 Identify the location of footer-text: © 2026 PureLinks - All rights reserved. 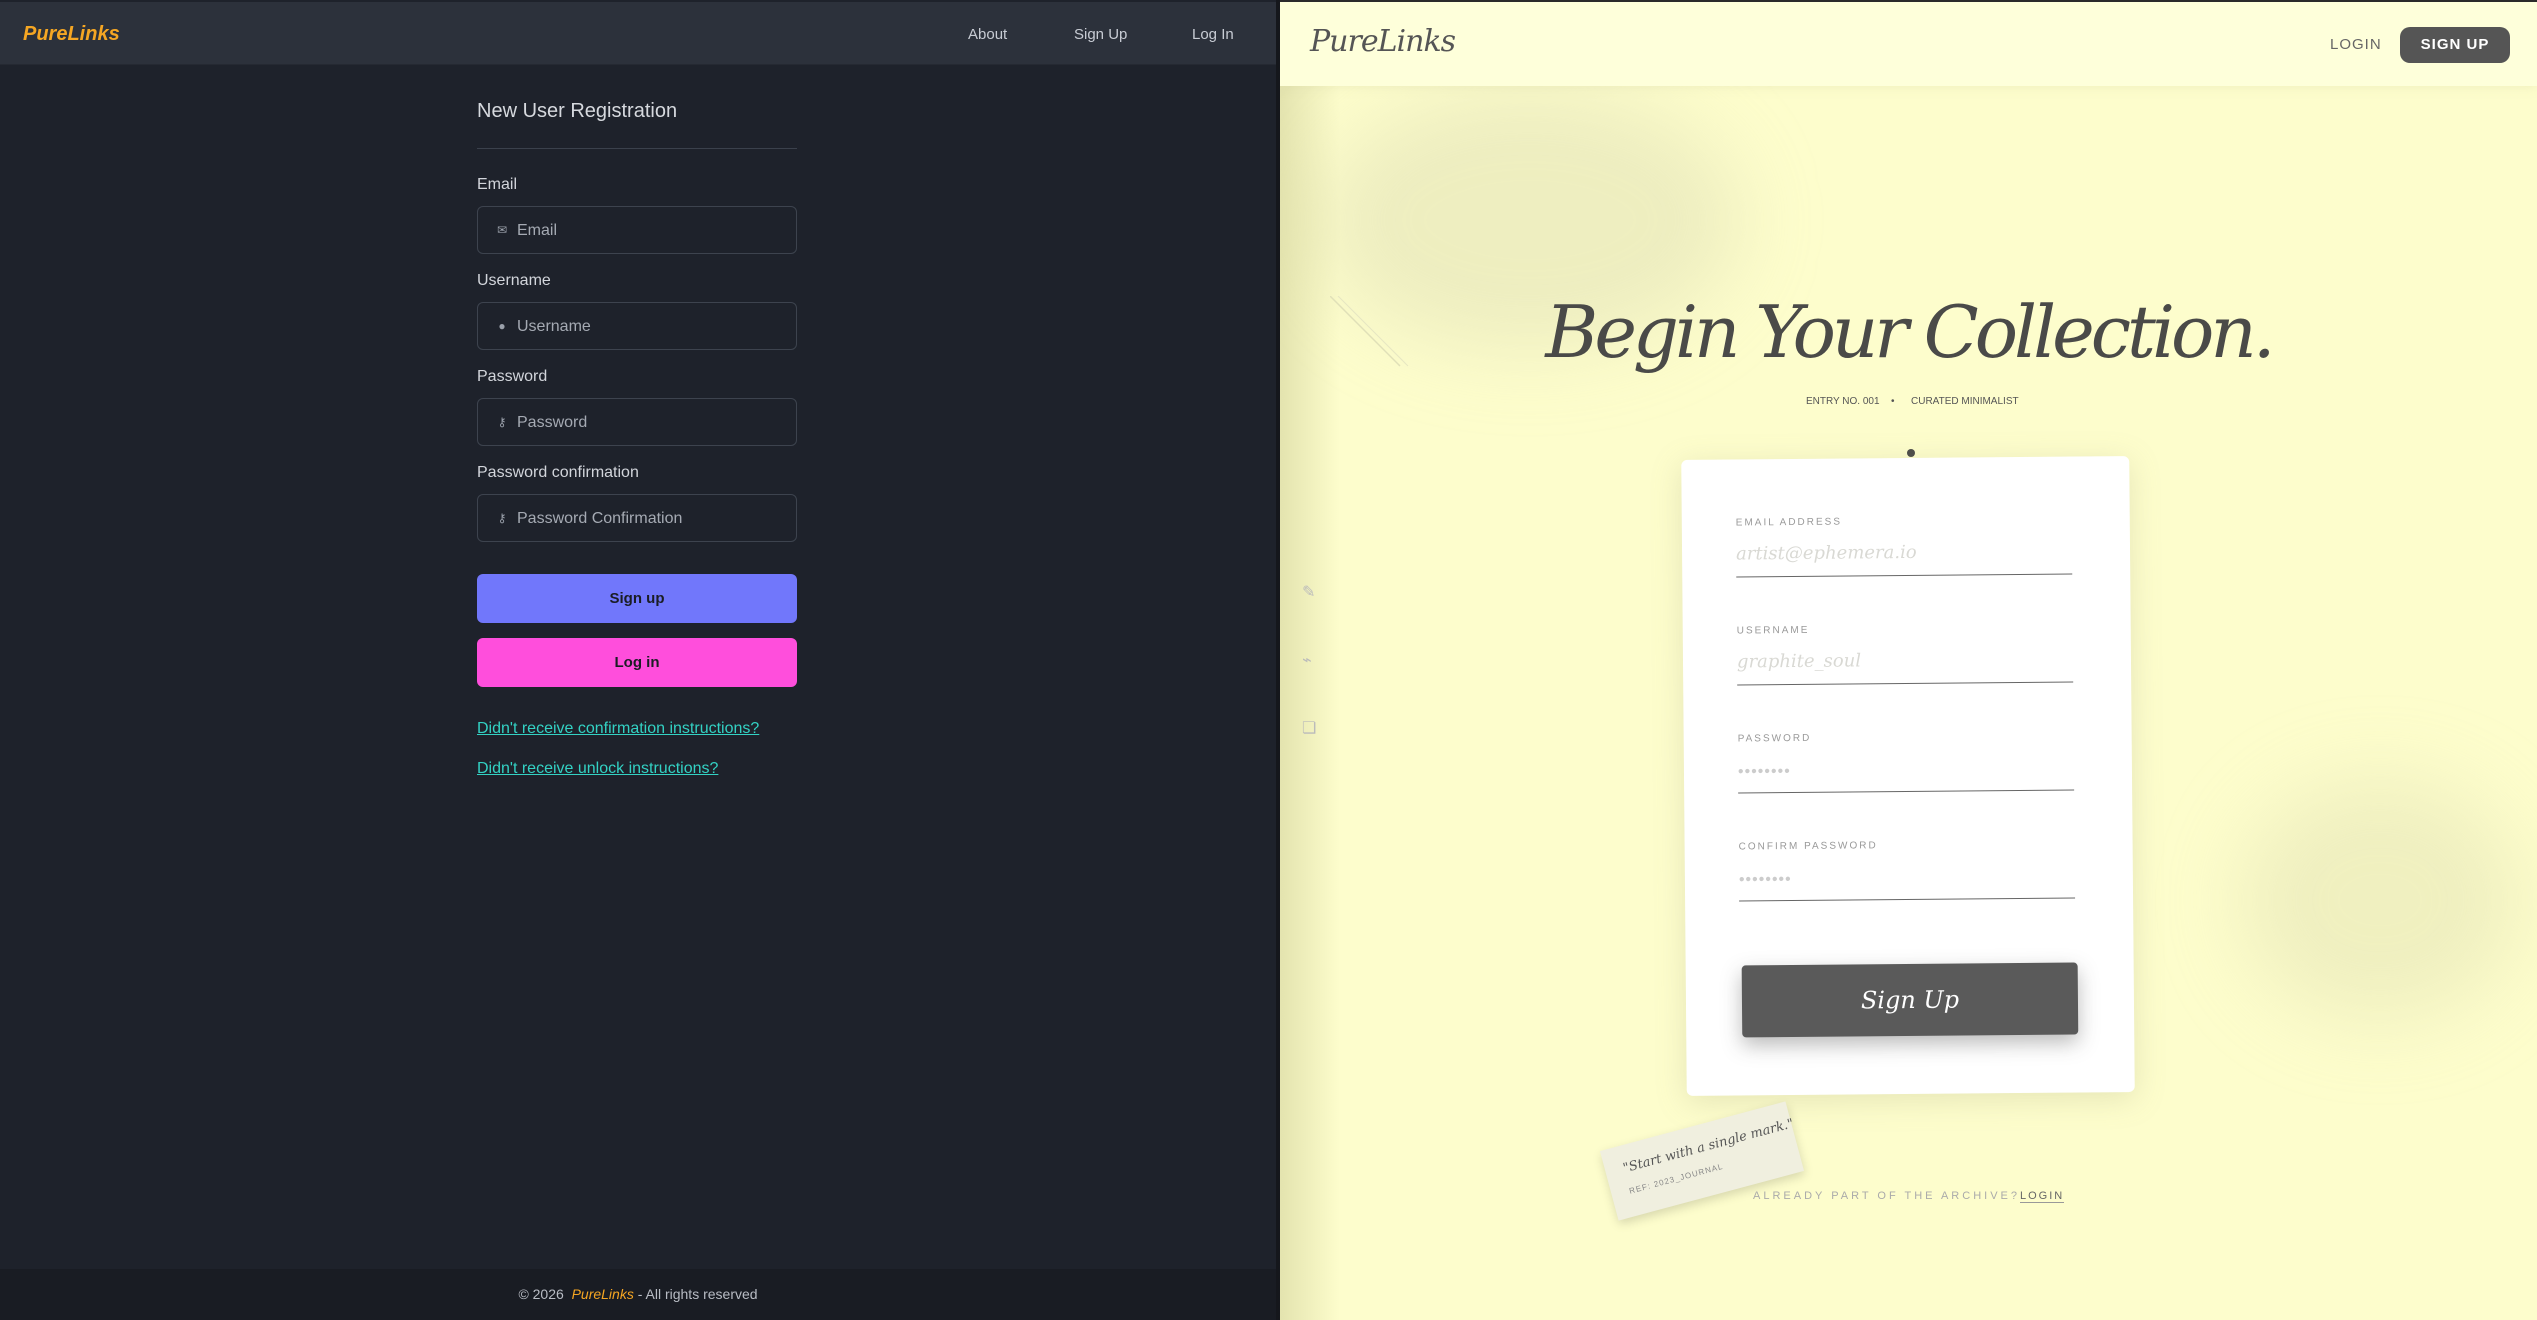
(638, 1294).